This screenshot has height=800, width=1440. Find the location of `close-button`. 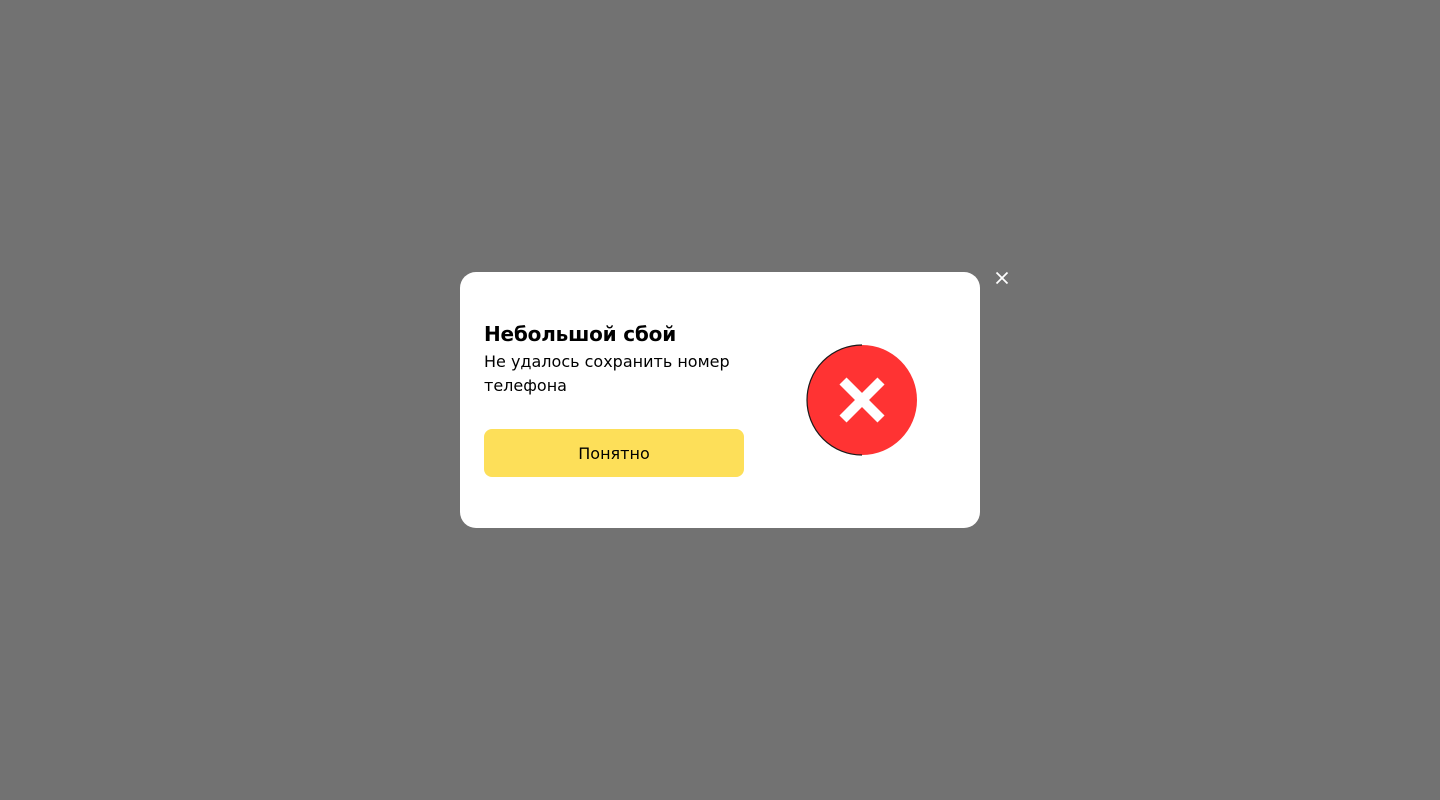

close-button is located at coordinates (1002, 278).